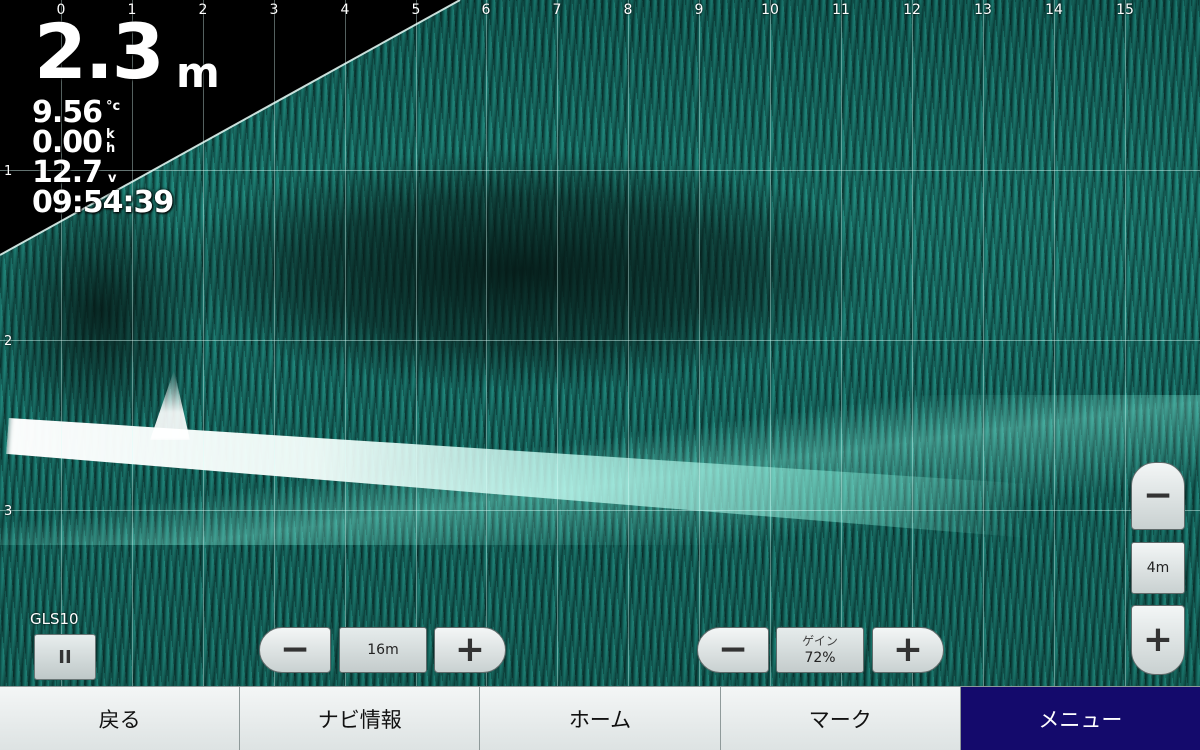 Image resolution: width=1200 pixels, height=750 pixels. Describe the element at coordinates (840, 718) in the screenshot. I see `nav-mark-button: マーク` at that location.